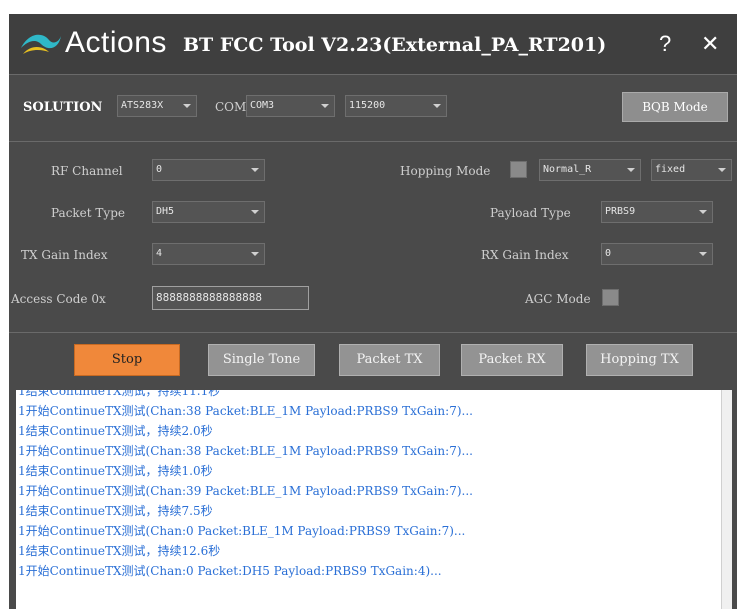  I want to click on hopping-tx-button: Hopping TX, so click(639, 360).